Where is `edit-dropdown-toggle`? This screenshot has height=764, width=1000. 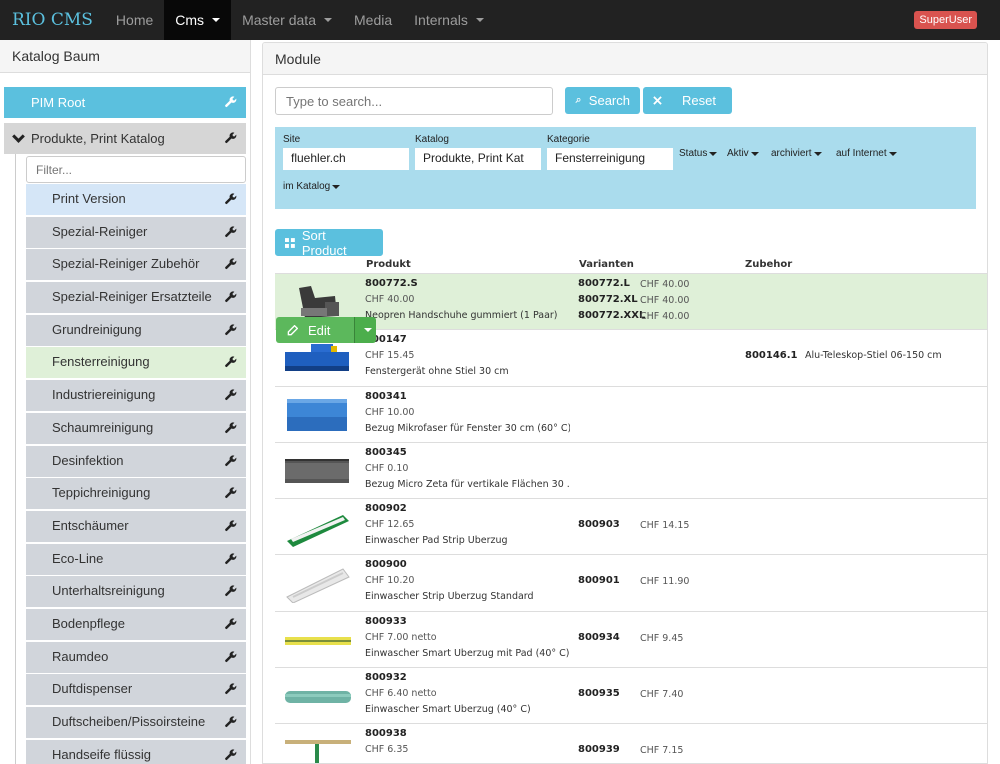
edit-dropdown-toggle is located at coordinates (365, 330).